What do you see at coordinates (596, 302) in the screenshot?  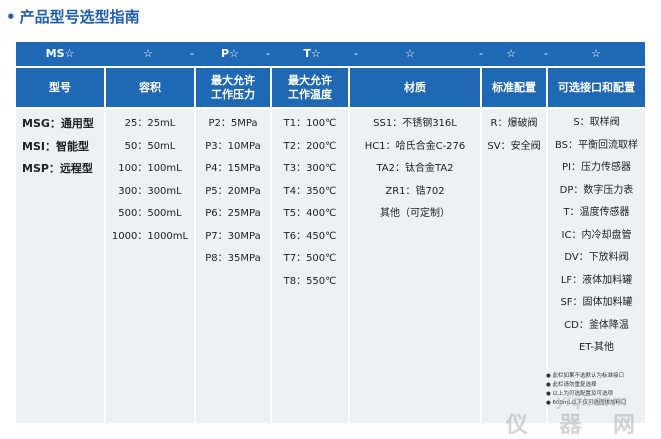 I see `list-item: SF：固体加料罐` at bounding box center [596, 302].